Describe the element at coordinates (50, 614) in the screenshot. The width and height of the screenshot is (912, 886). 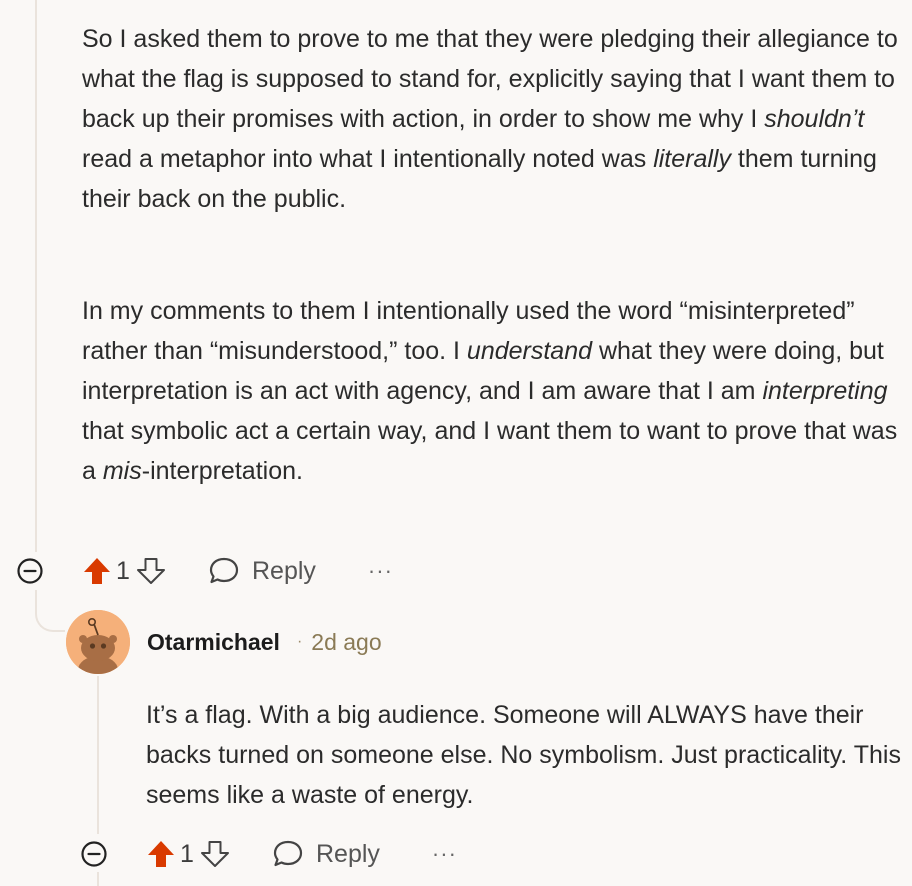
I see `thread-branch-line` at that location.